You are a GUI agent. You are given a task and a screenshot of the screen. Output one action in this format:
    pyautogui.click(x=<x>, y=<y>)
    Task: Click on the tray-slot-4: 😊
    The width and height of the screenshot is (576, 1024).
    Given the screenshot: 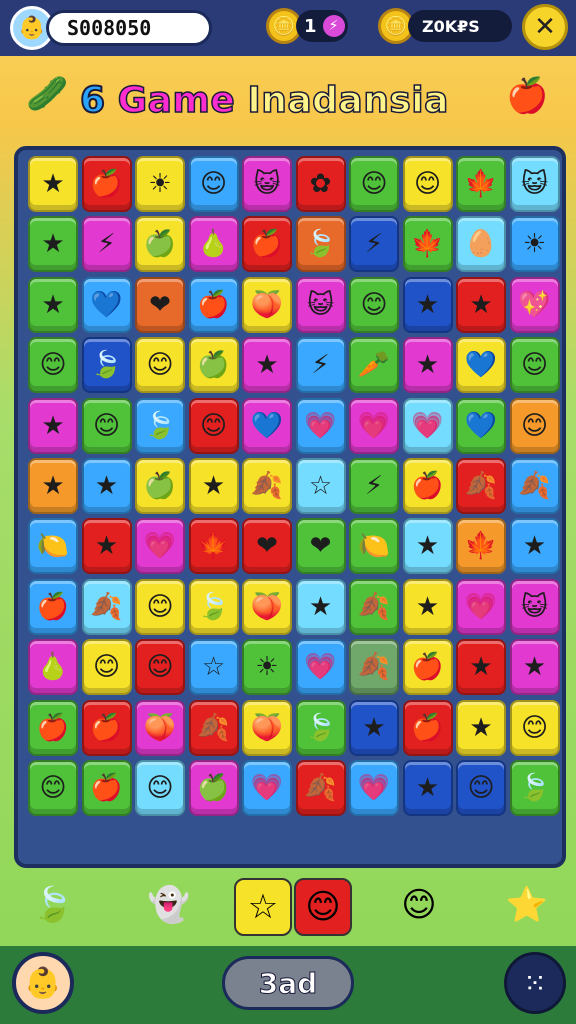 What is the action you would take?
    pyautogui.click(x=323, y=907)
    